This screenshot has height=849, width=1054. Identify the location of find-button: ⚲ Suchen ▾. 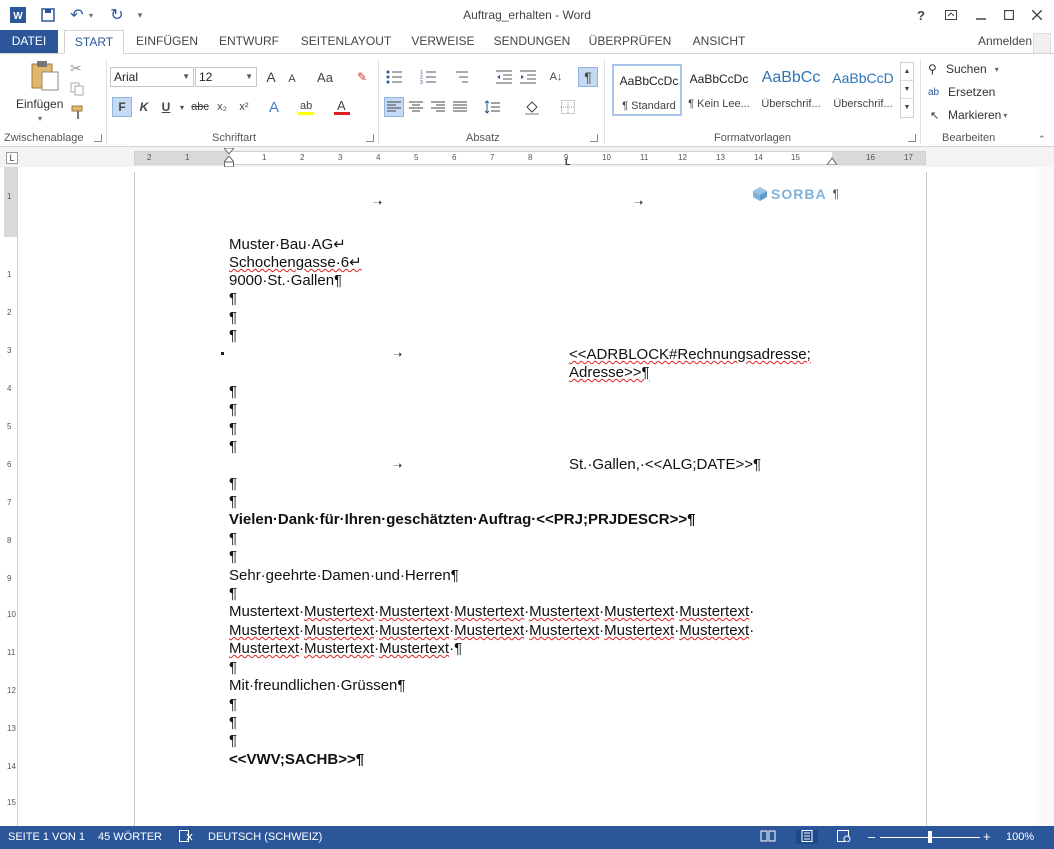
(963, 69).